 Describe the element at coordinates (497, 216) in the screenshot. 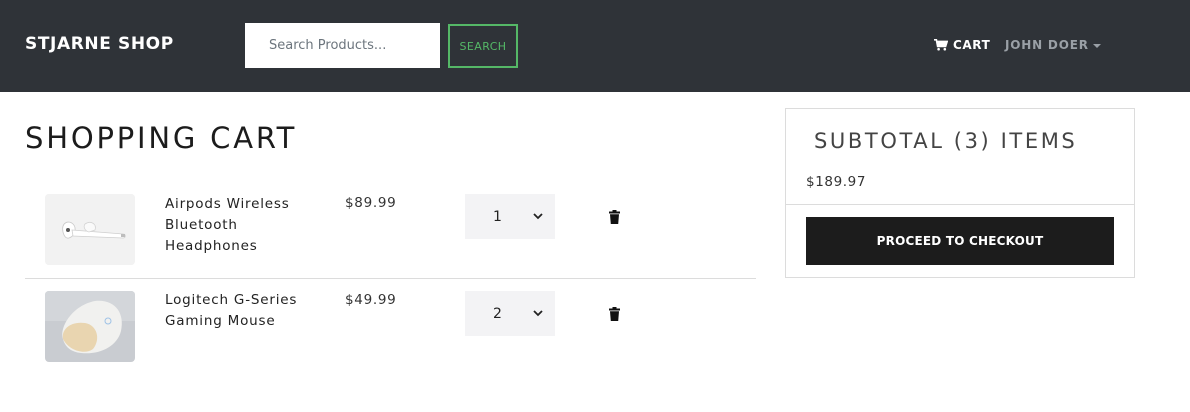

I see `quantity-value: 1` at that location.